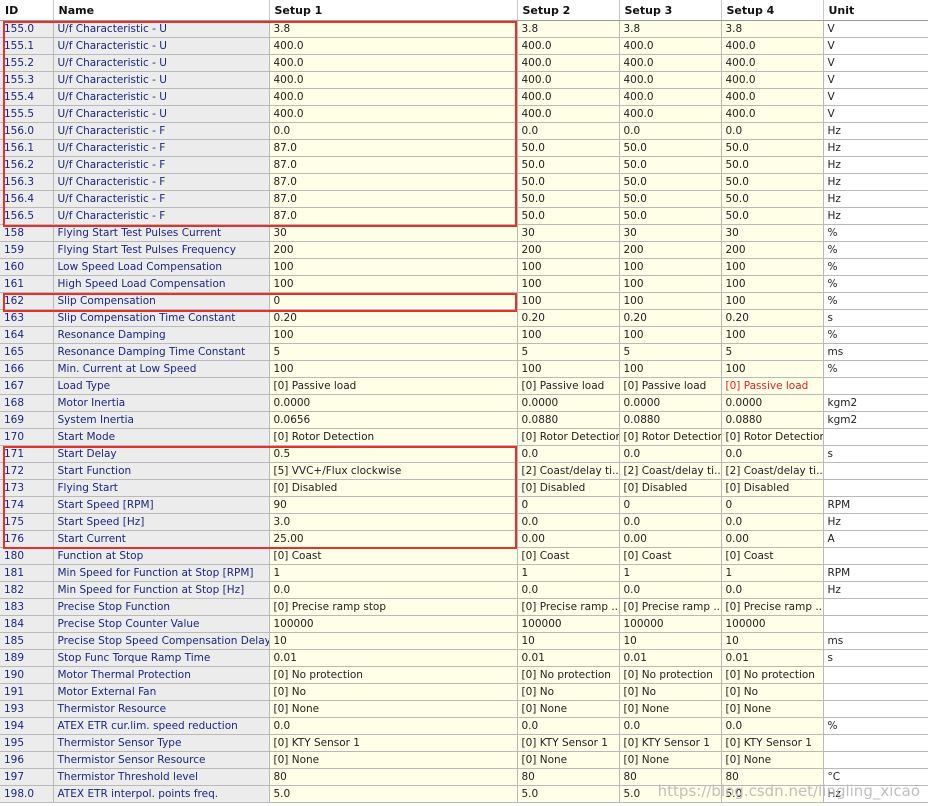  What do you see at coordinates (568, 709) in the screenshot?
I see `setup-2-value: [0] None` at bounding box center [568, 709].